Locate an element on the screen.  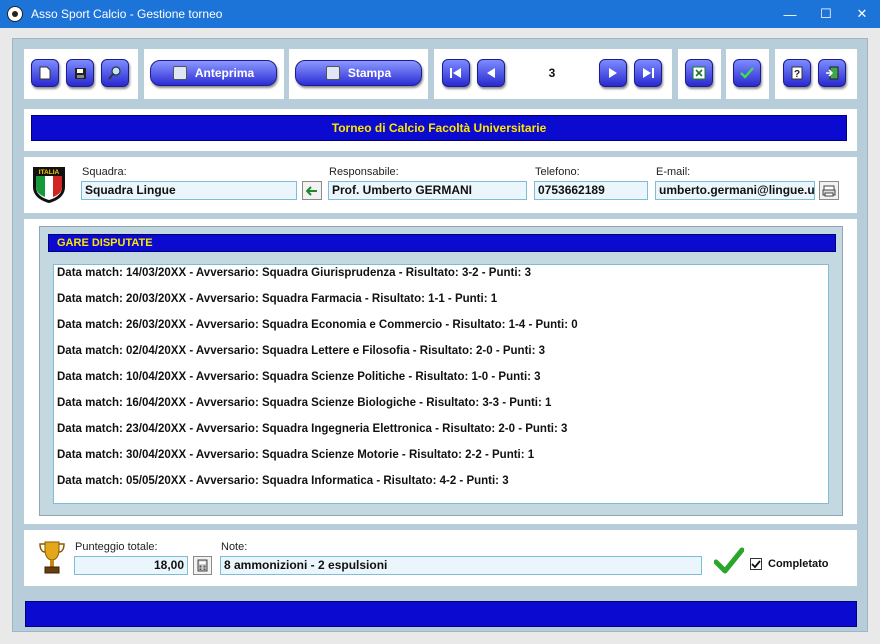
record-number: 3 is located at coordinates (552, 73).